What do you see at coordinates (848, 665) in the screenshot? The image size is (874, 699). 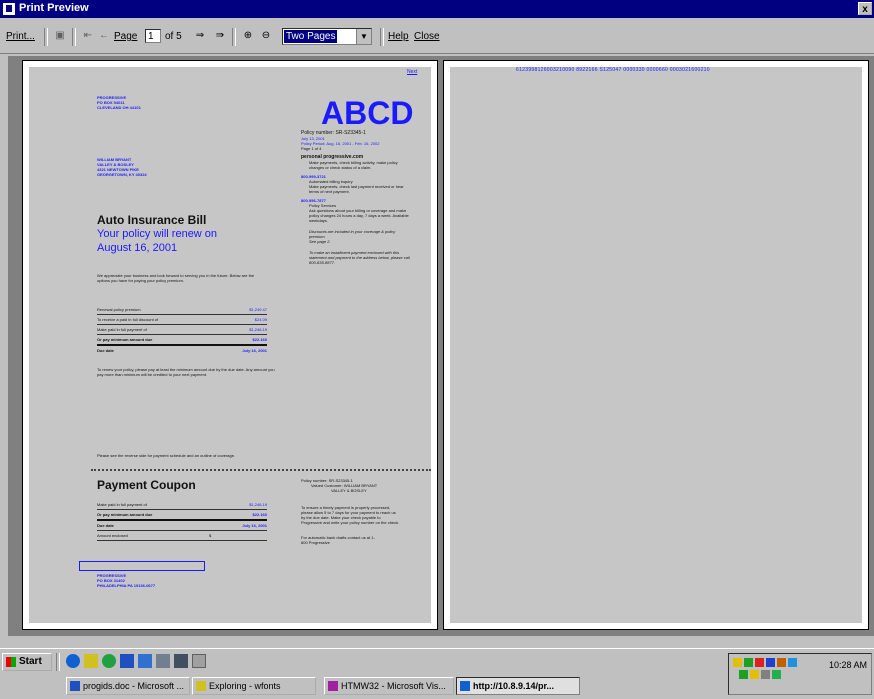 I see `clock: 10:28 AM` at bounding box center [848, 665].